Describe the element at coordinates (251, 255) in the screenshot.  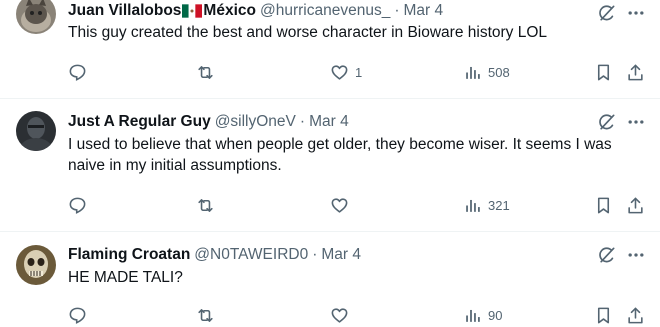
I see `user-handle: @N0TAWEIRD0` at that location.